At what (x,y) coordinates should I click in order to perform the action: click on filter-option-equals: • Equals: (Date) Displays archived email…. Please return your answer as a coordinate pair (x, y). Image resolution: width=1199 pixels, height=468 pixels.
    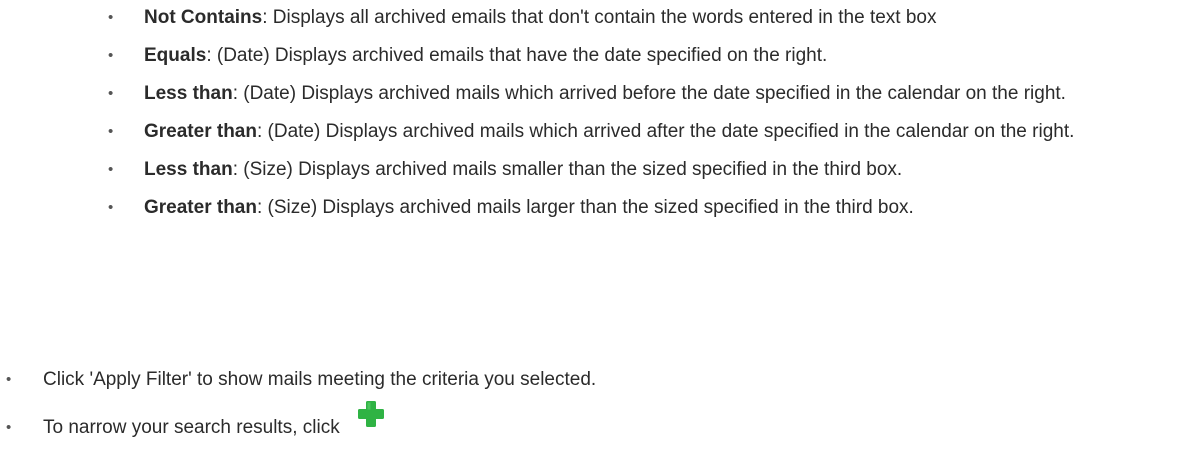
    Looking at the image, I should click on (648, 55).